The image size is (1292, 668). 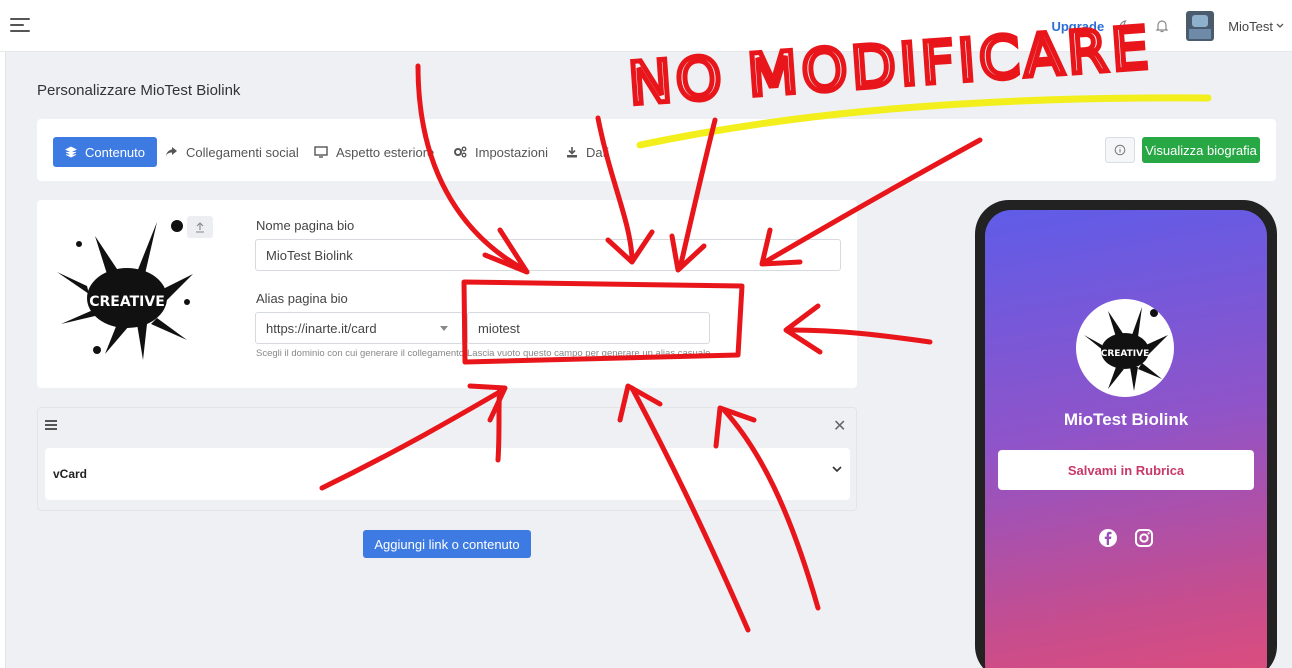 What do you see at coordinates (1108, 538) in the screenshot?
I see `facebook-icon` at bounding box center [1108, 538].